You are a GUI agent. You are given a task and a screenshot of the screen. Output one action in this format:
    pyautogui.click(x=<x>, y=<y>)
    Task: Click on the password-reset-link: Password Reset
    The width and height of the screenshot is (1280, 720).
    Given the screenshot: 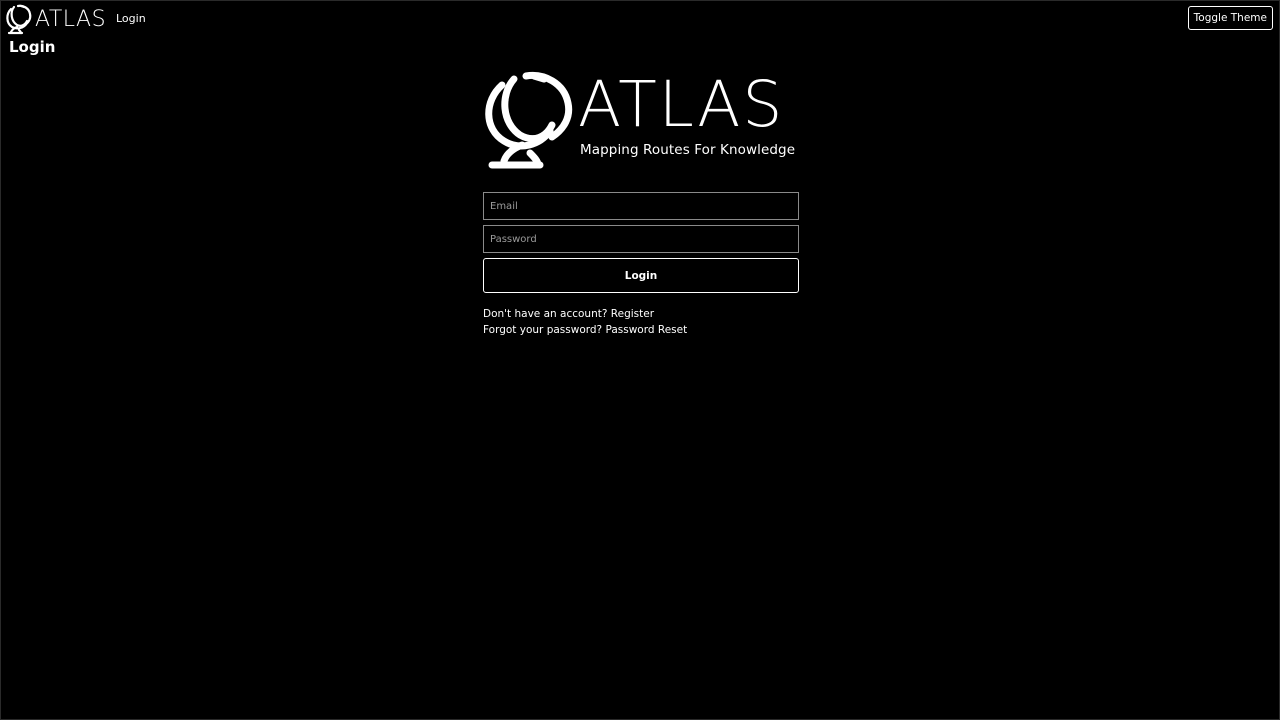 What is the action you would take?
    pyautogui.click(x=646, y=330)
    